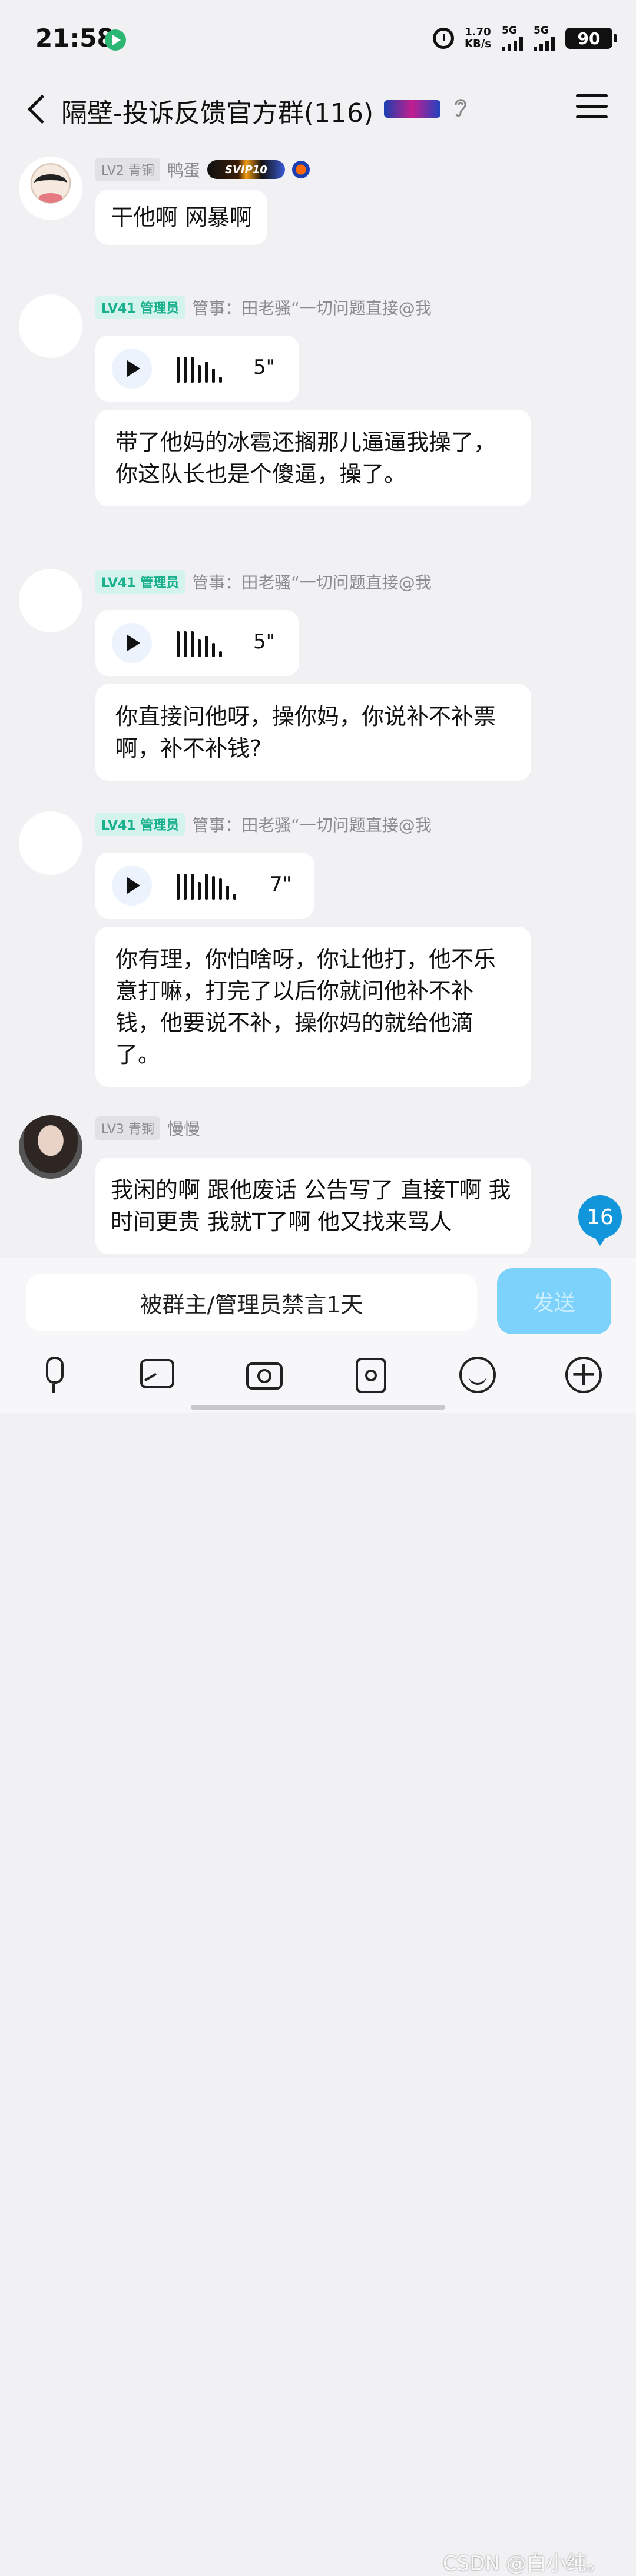 The width and height of the screenshot is (636, 2576). I want to click on microphone-icon, so click(54, 1374).